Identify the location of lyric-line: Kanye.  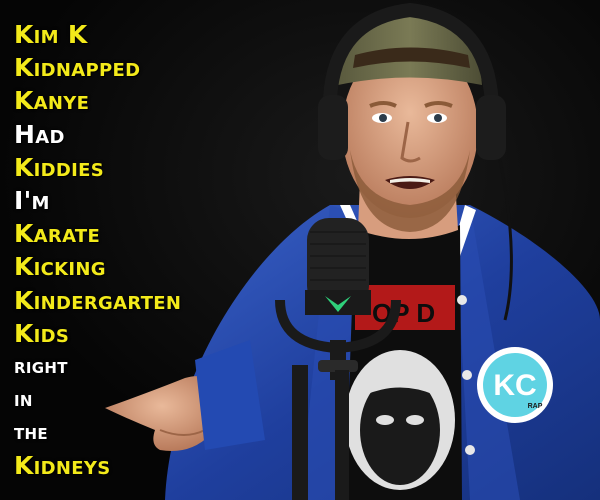
(52, 101).